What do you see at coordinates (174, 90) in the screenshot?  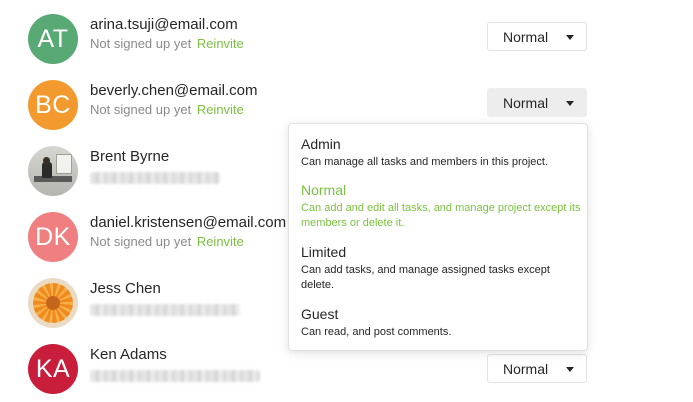 I see `member-name: beverly.chen@email.com` at bounding box center [174, 90].